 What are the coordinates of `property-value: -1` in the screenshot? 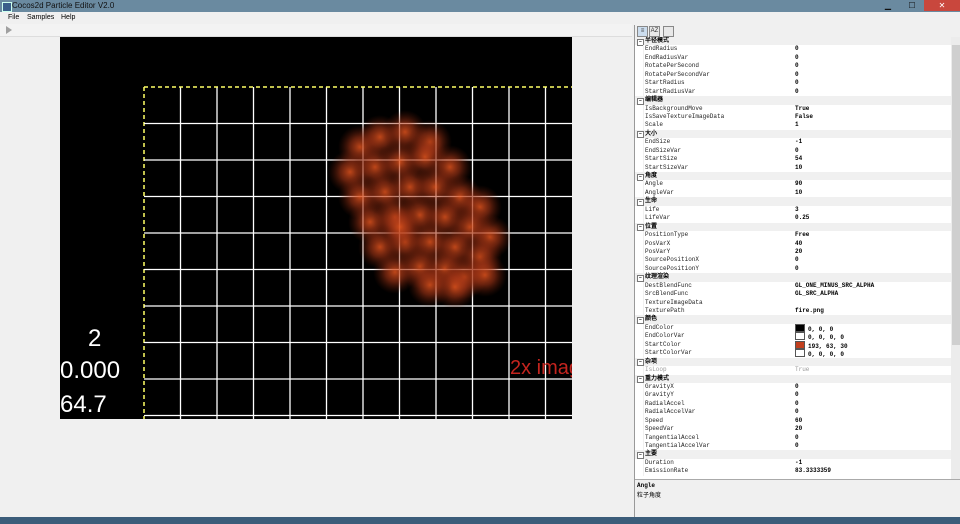 It's located at (875, 463).